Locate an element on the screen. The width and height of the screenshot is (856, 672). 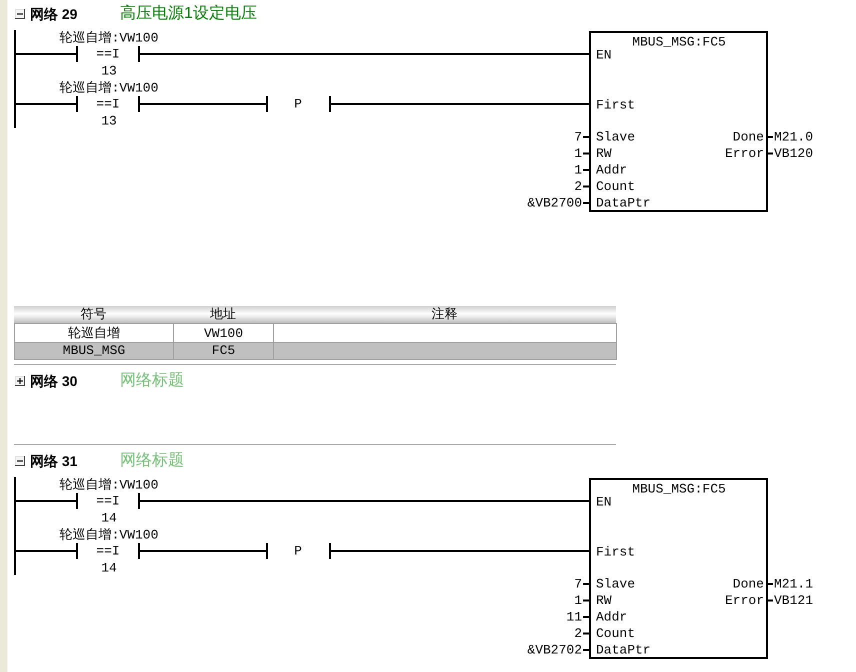
network-title: 高压电源1设定电压 is located at coordinates (188, 14).